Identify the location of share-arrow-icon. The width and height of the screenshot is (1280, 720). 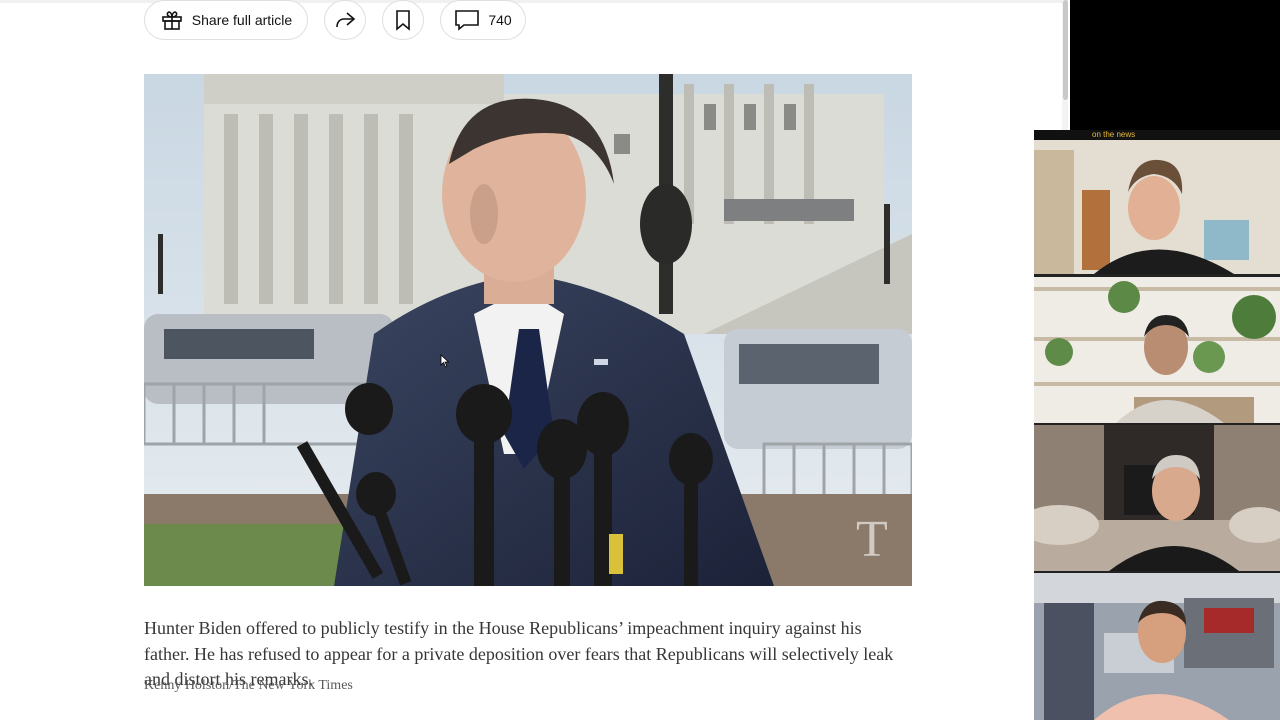
(345, 20).